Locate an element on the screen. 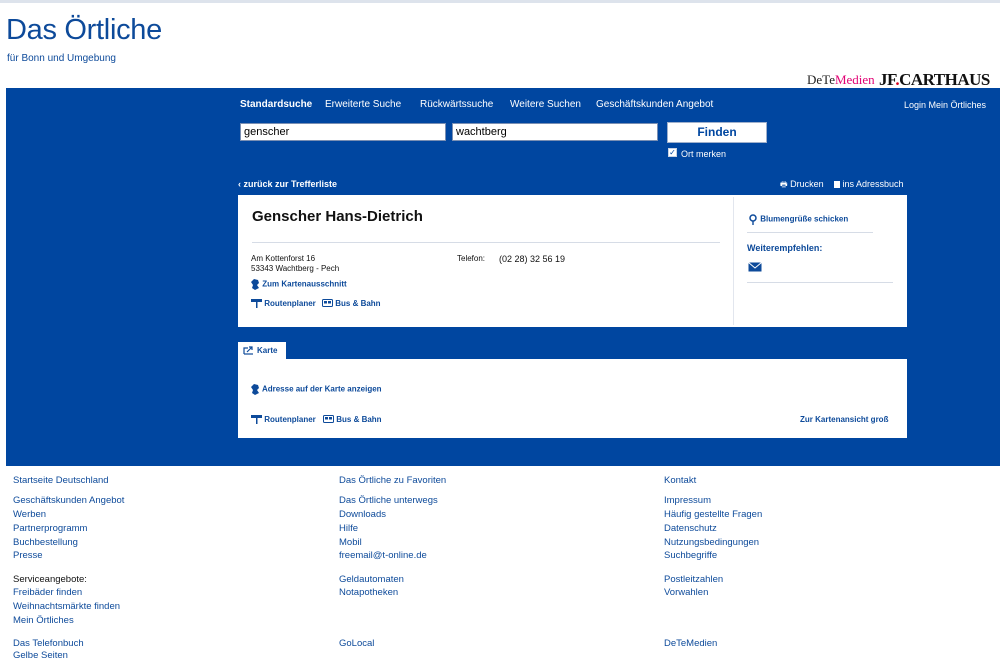 Image resolution: width=1000 pixels, height=661 pixels. site-tagline: für Bonn und Umgebung is located at coordinates (61, 58).